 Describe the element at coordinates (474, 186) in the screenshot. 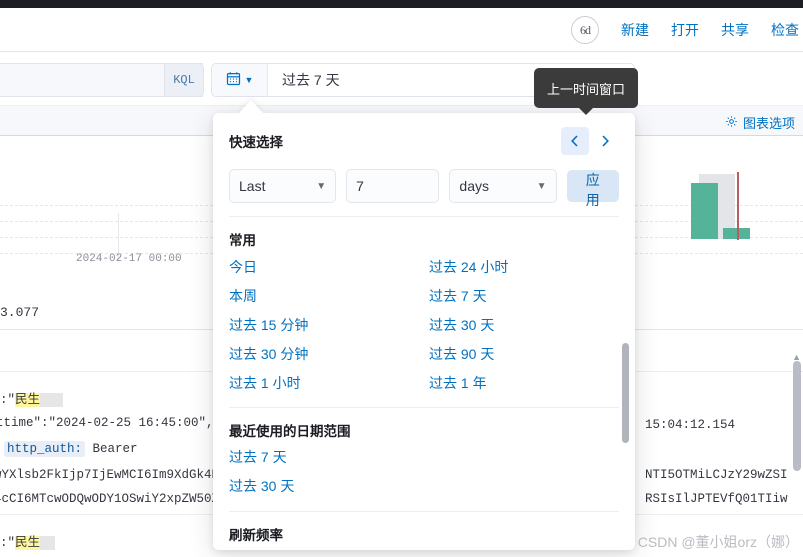

I see `unit-select-value: days` at that location.